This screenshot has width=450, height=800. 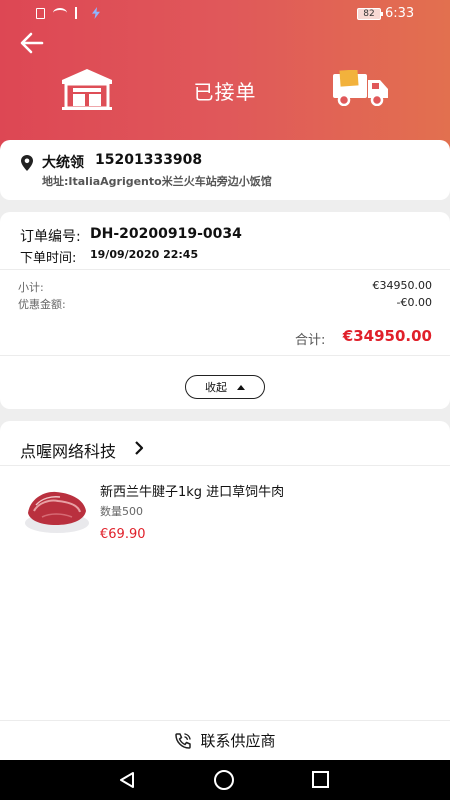 I want to click on order-time-label: 下单时间:, so click(x=48, y=258).